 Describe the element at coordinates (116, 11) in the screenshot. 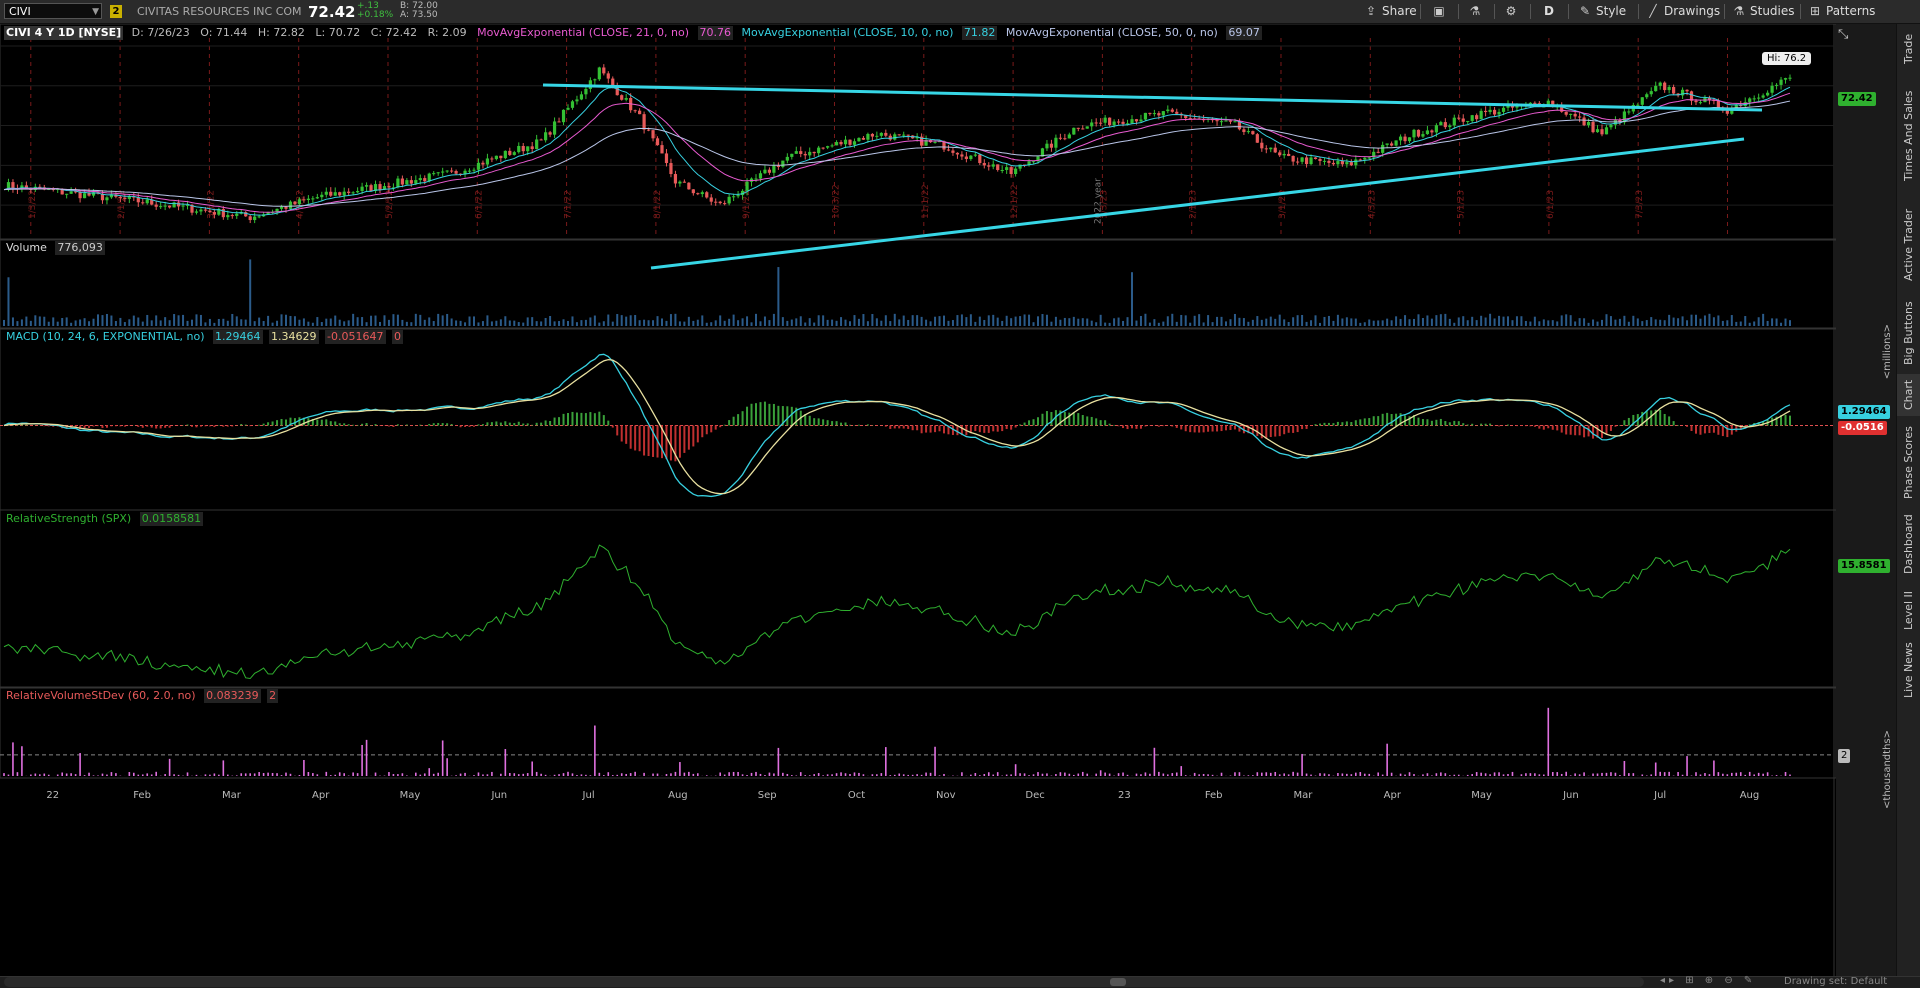

I see `link-group-badge: 2` at that location.